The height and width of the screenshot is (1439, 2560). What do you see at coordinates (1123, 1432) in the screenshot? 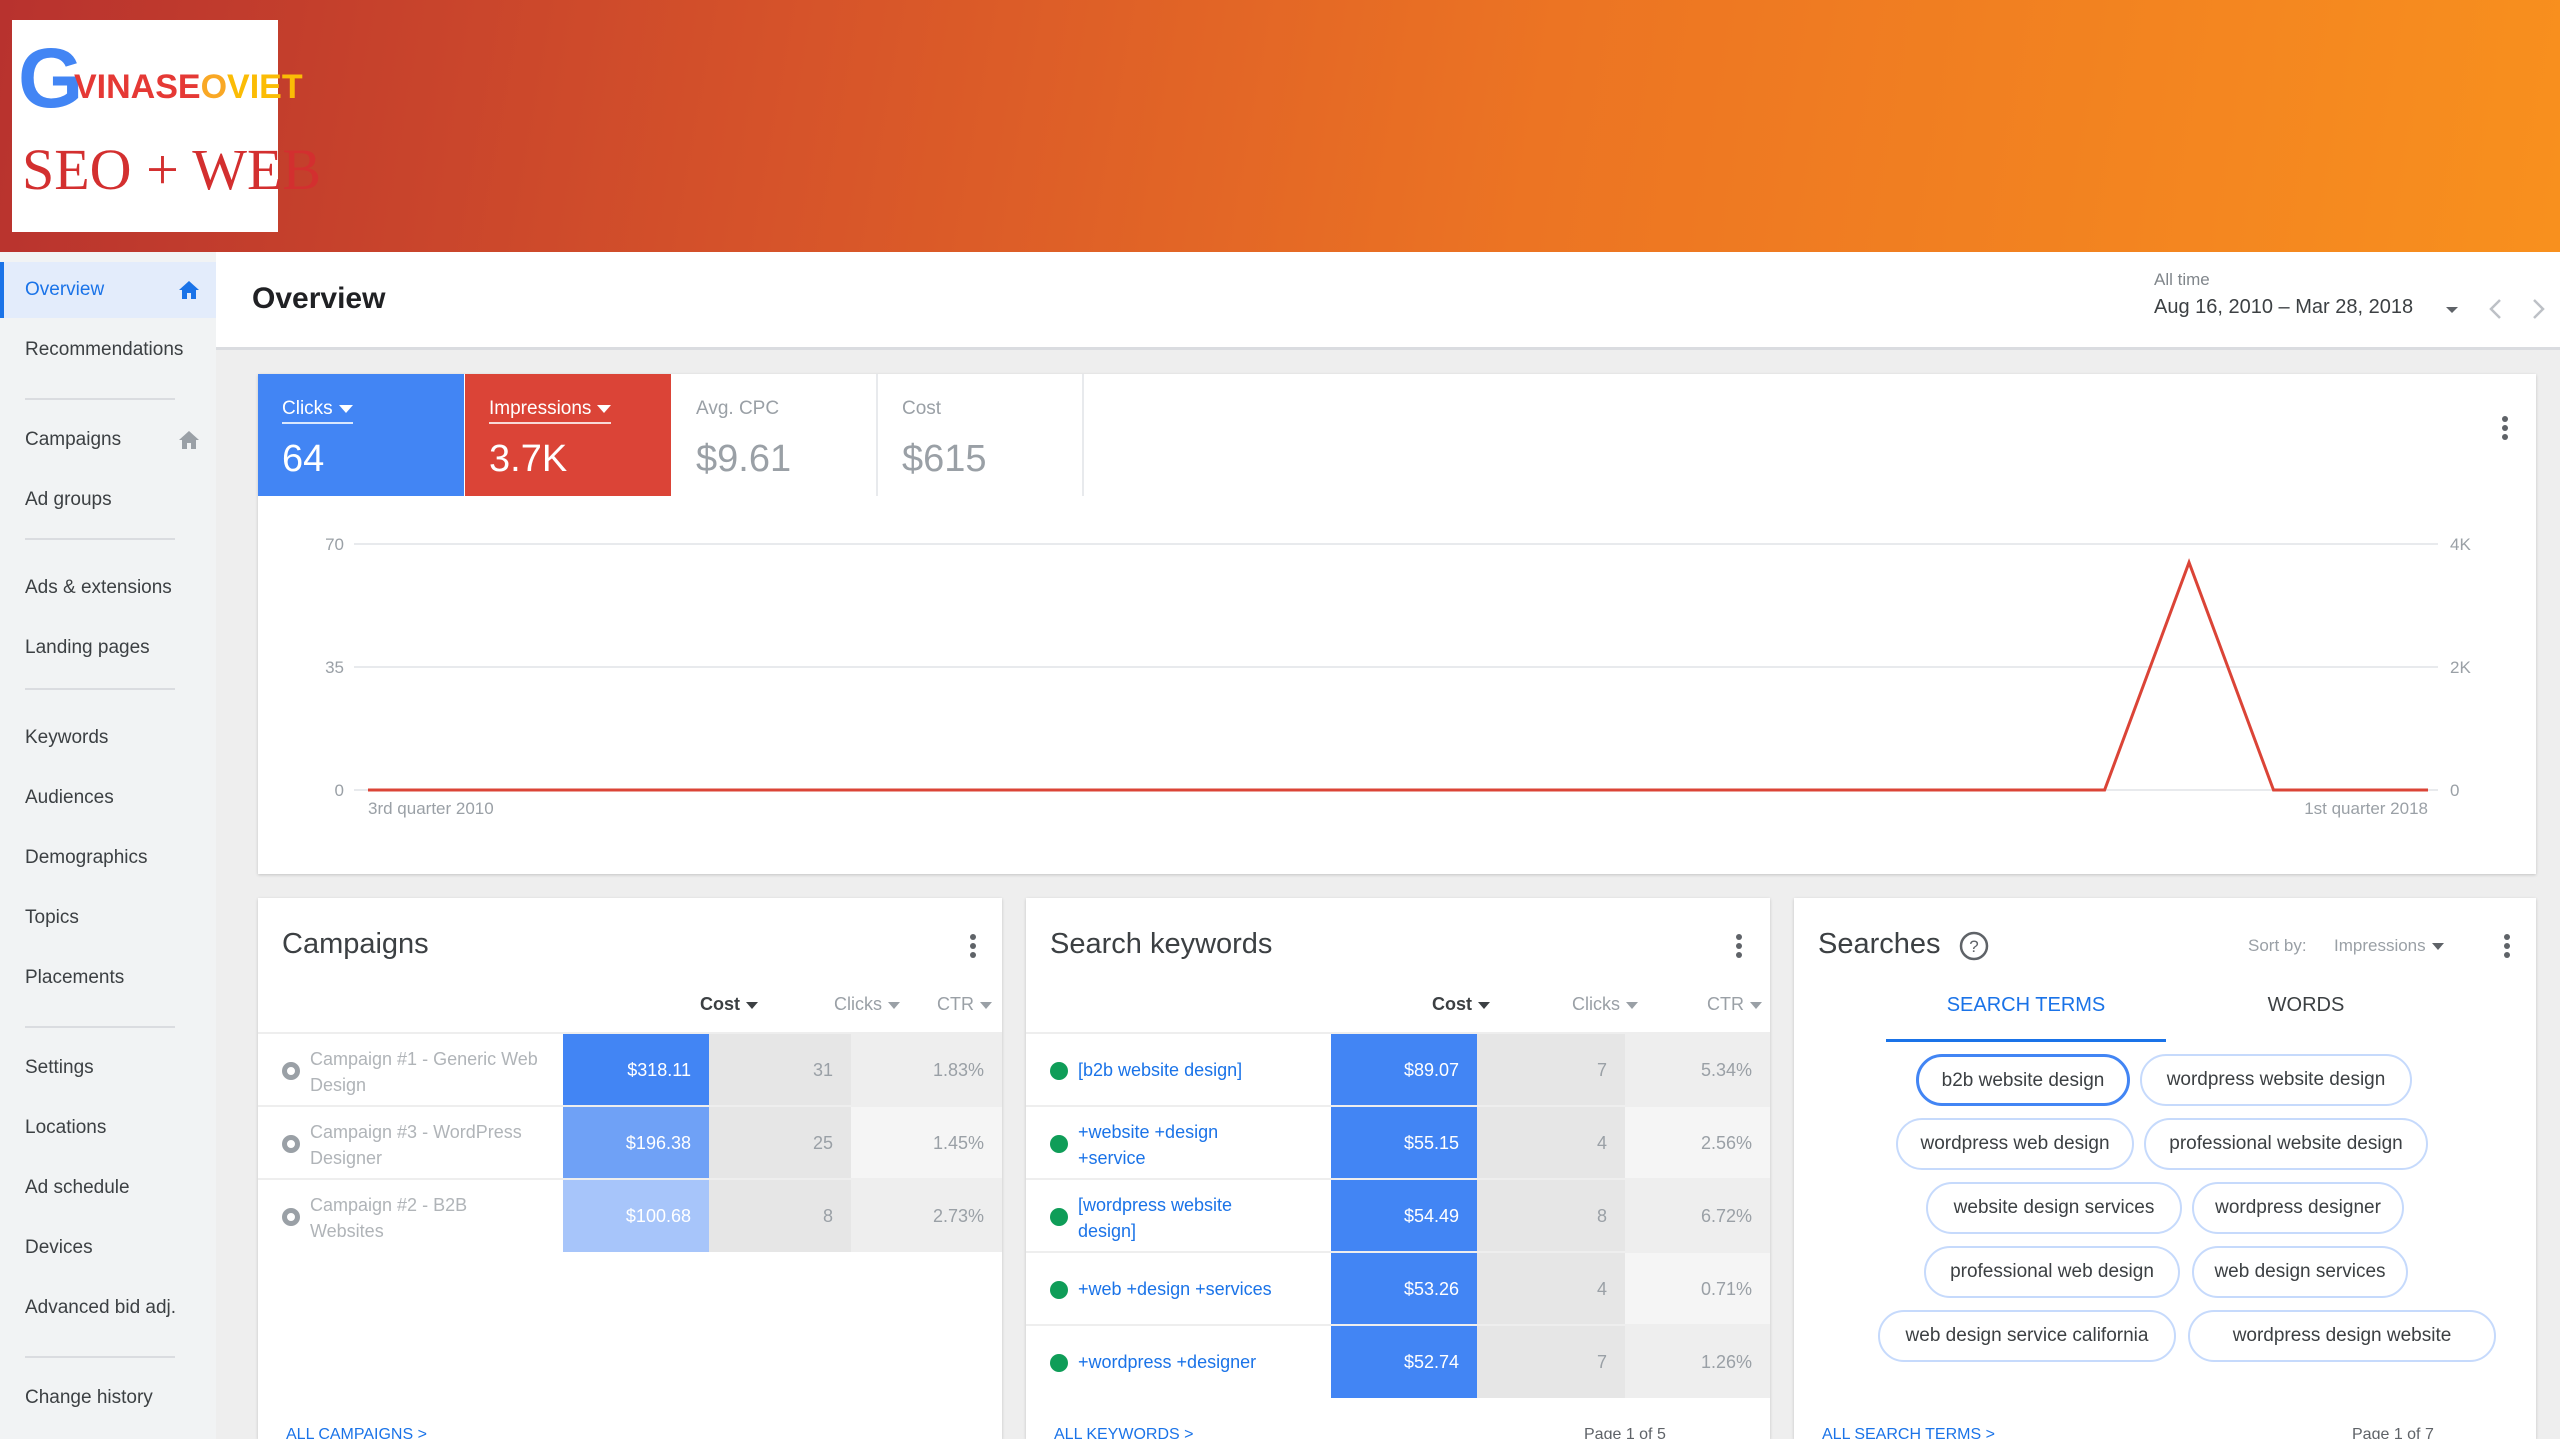
I see `all-keywords-link: ALL KEYWORDS >` at bounding box center [1123, 1432].